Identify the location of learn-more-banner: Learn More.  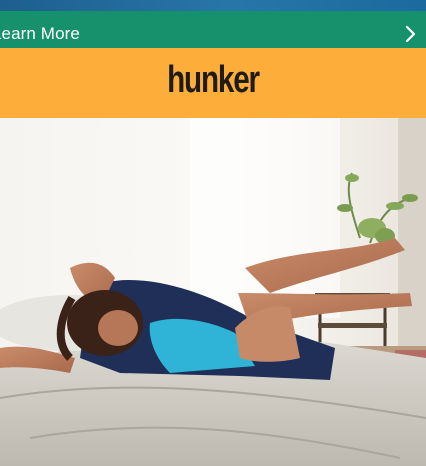
(213, 29).